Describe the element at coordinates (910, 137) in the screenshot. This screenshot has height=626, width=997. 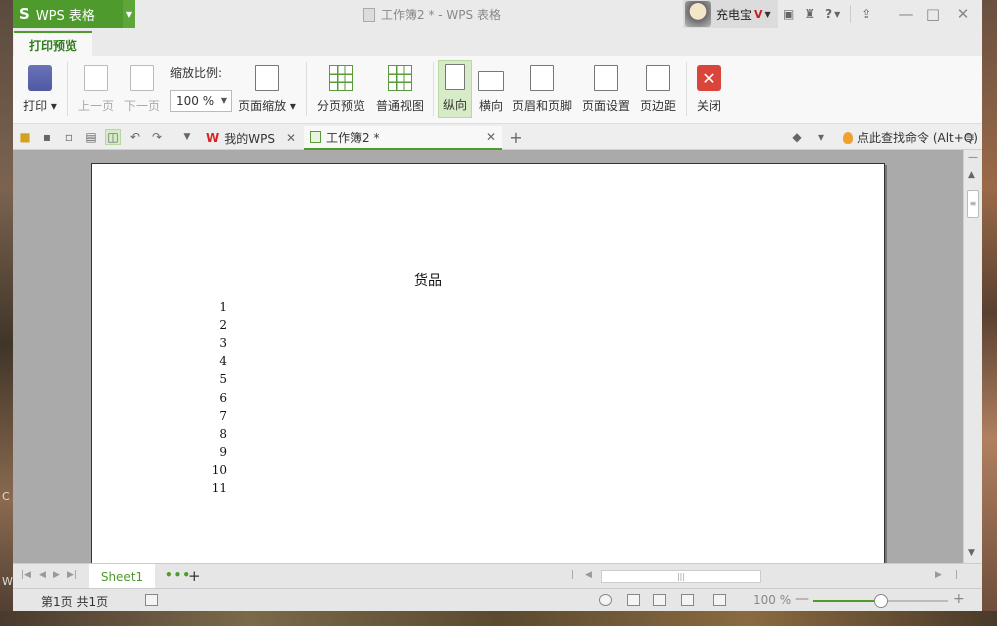
I see `find-command-box: 点此查找命令 (Alt+Q)` at that location.